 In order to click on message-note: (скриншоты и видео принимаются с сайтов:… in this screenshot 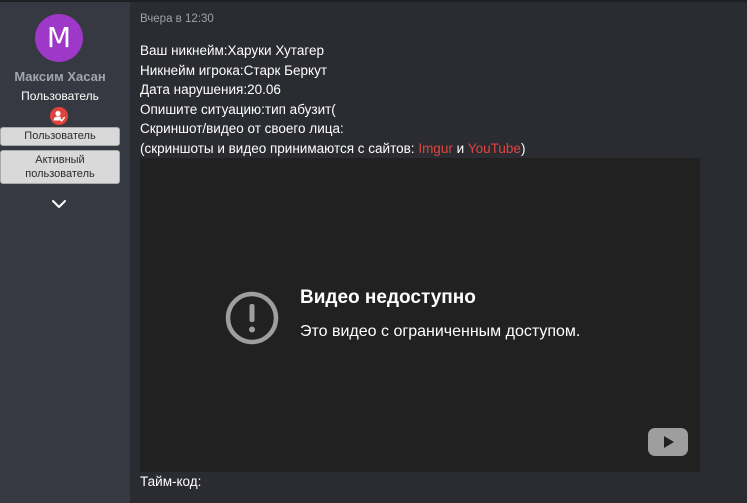, I will do `click(440, 149)`.